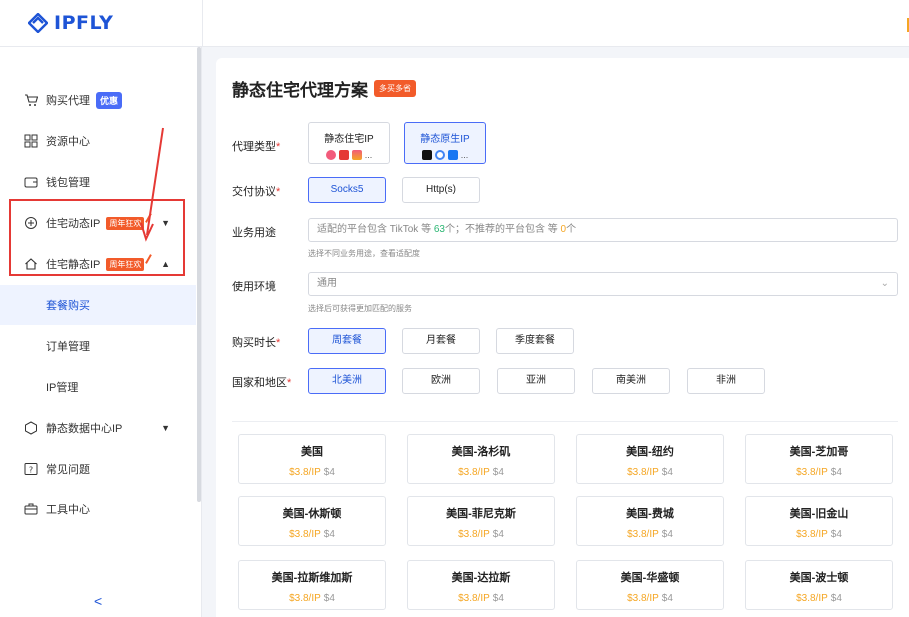 This screenshot has width=909, height=617. What do you see at coordinates (98, 346) in the screenshot?
I see `sidebar-subitem-order-management: 订单管理` at bounding box center [98, 346].